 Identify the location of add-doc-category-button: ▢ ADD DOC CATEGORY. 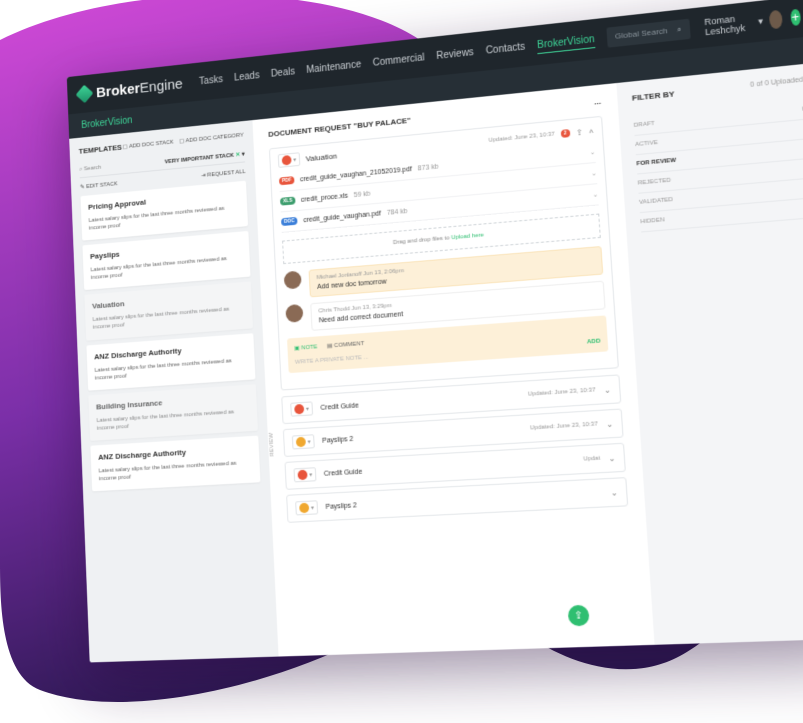
(211, 138).